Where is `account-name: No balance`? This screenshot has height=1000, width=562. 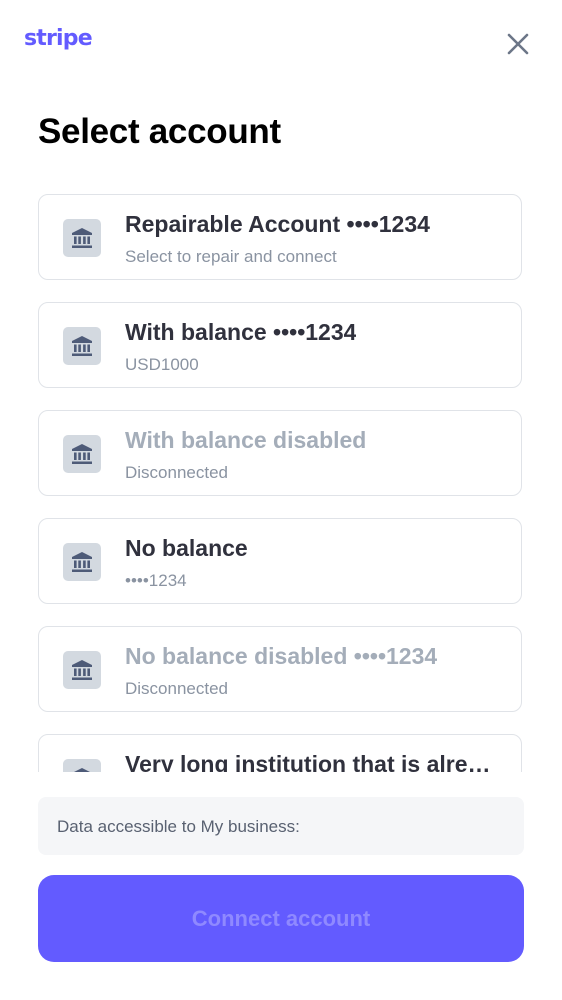
account-name: No balance is located at coordinates (186, 548).